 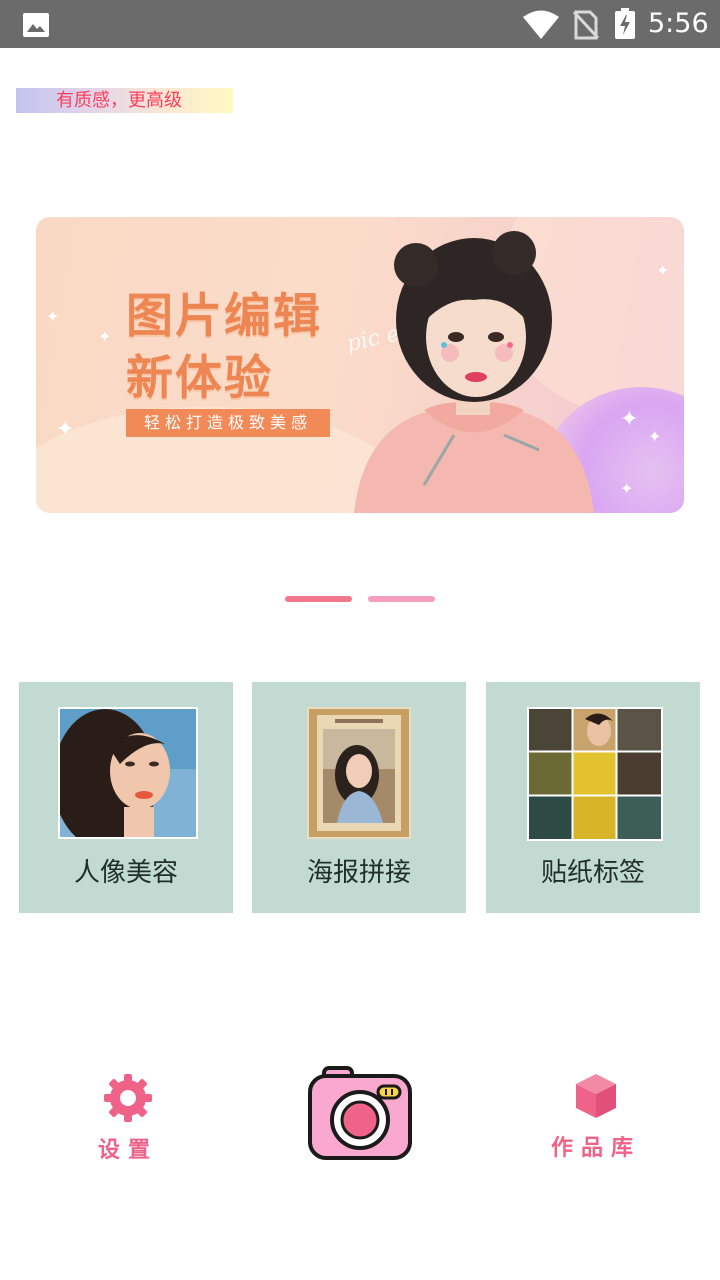 What do you see at coordinates (127, 1150) in the screenshot?
I see `nav-settings-label: 设置` at bounding box center [127, 1150].